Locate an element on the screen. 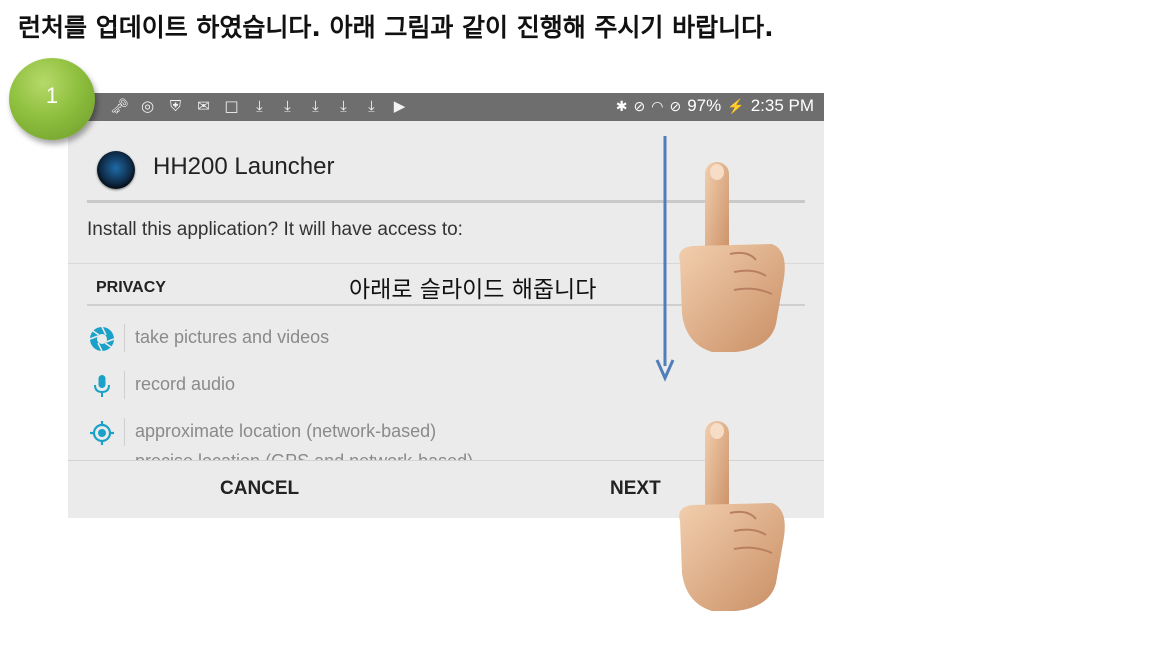  screen-icon: □ is located at coordinates (231, 106).